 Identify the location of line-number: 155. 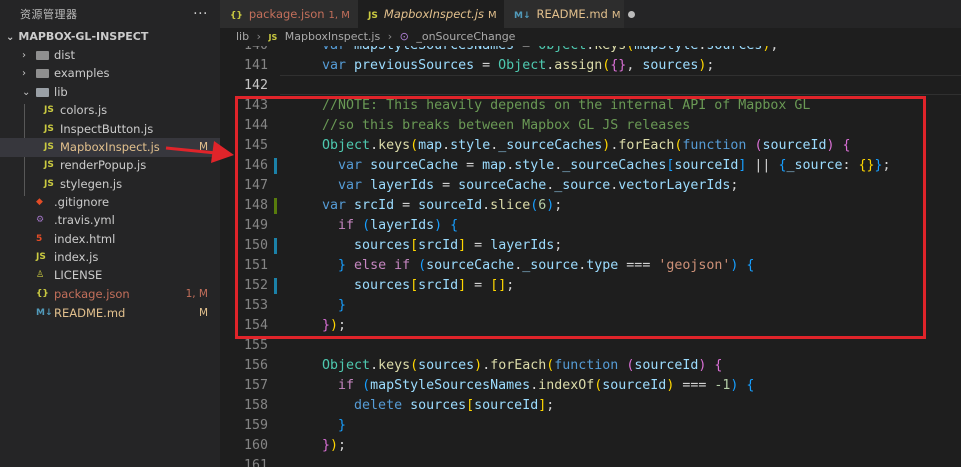
(255, 345).